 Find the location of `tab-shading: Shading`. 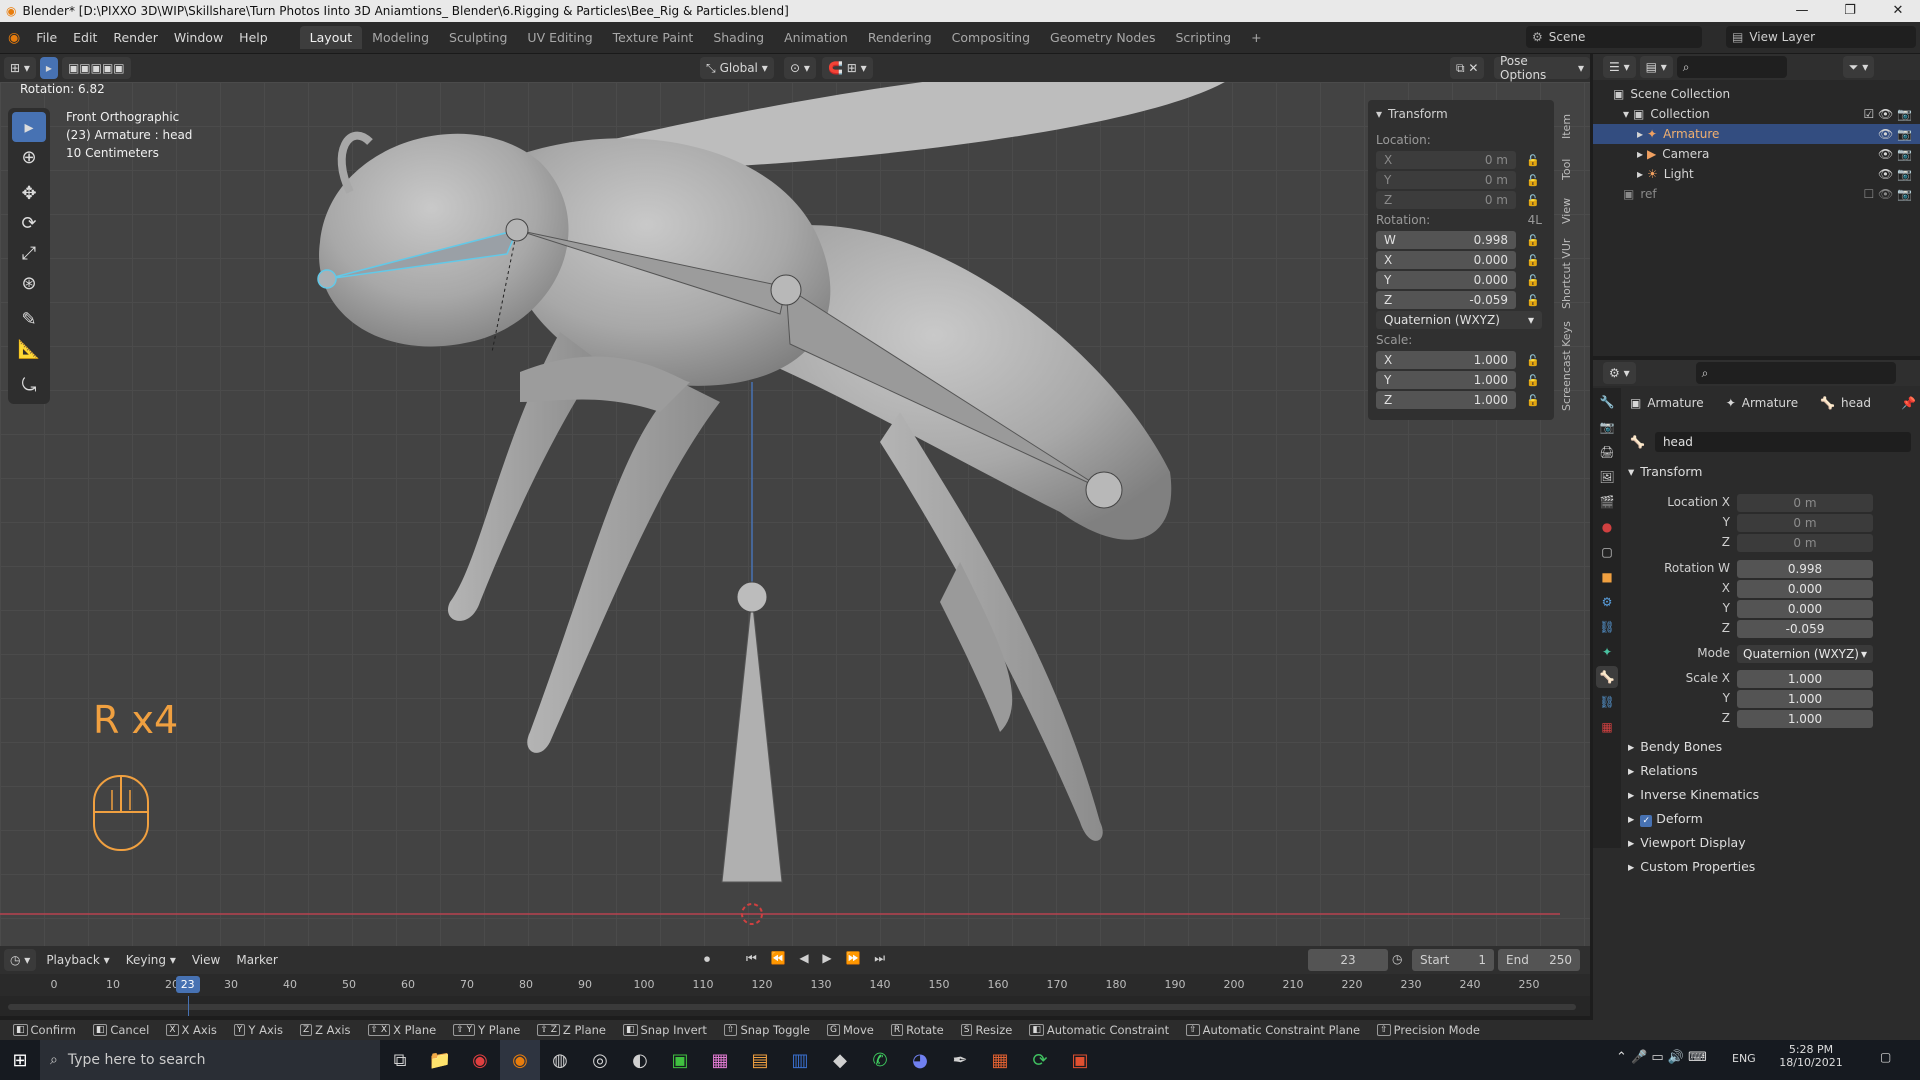

tab-shading: Shading is located at coordinates (738, 37).